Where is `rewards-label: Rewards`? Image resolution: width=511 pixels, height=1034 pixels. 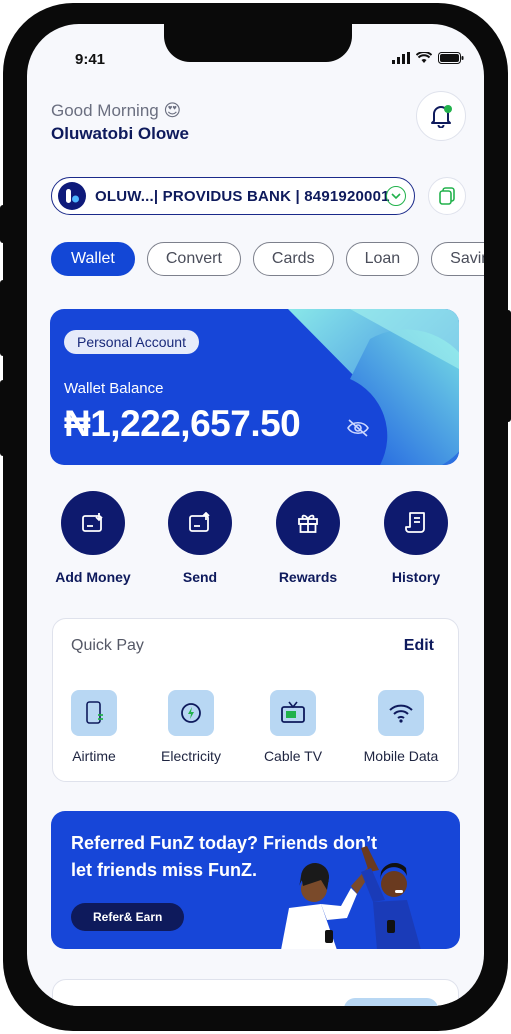 rewards-label: Rewards is located at coordinates (308, 577).